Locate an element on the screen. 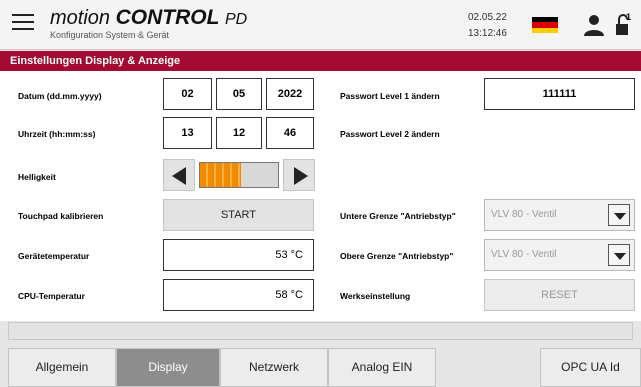 This screenshot has height=387, width=641. pw1-label: Passwort Level 1 ändern is located at coordinates (390, 96).